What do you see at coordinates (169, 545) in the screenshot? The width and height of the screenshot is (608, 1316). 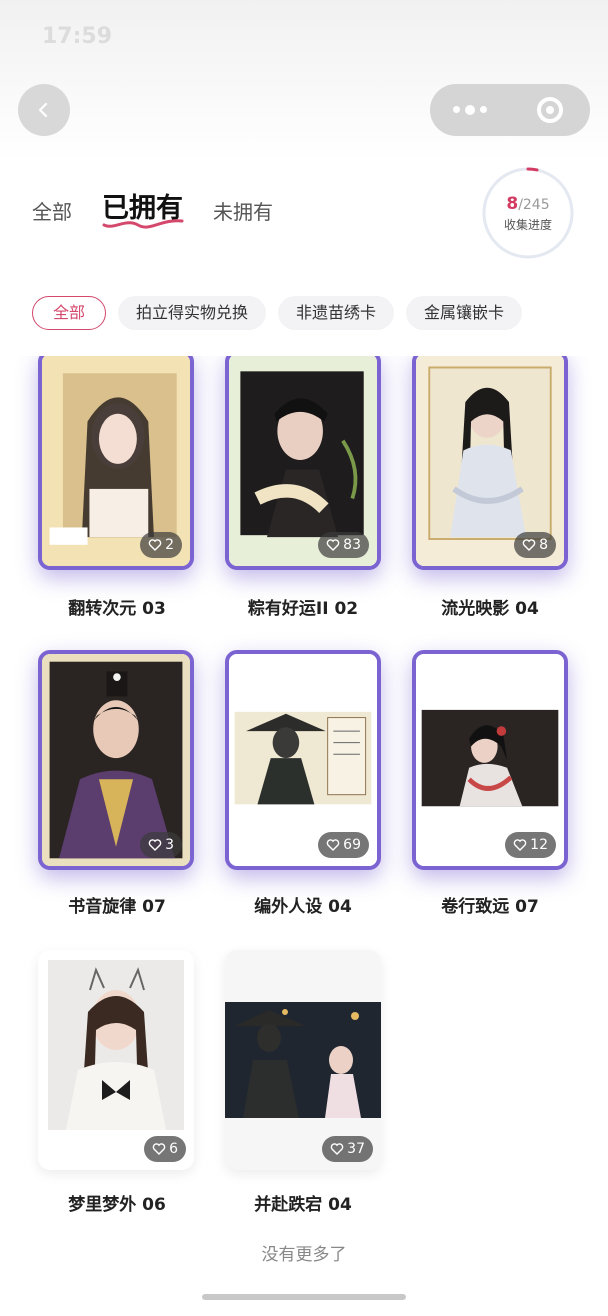 I see `like-count: 2` at bounding box center [169, 545].